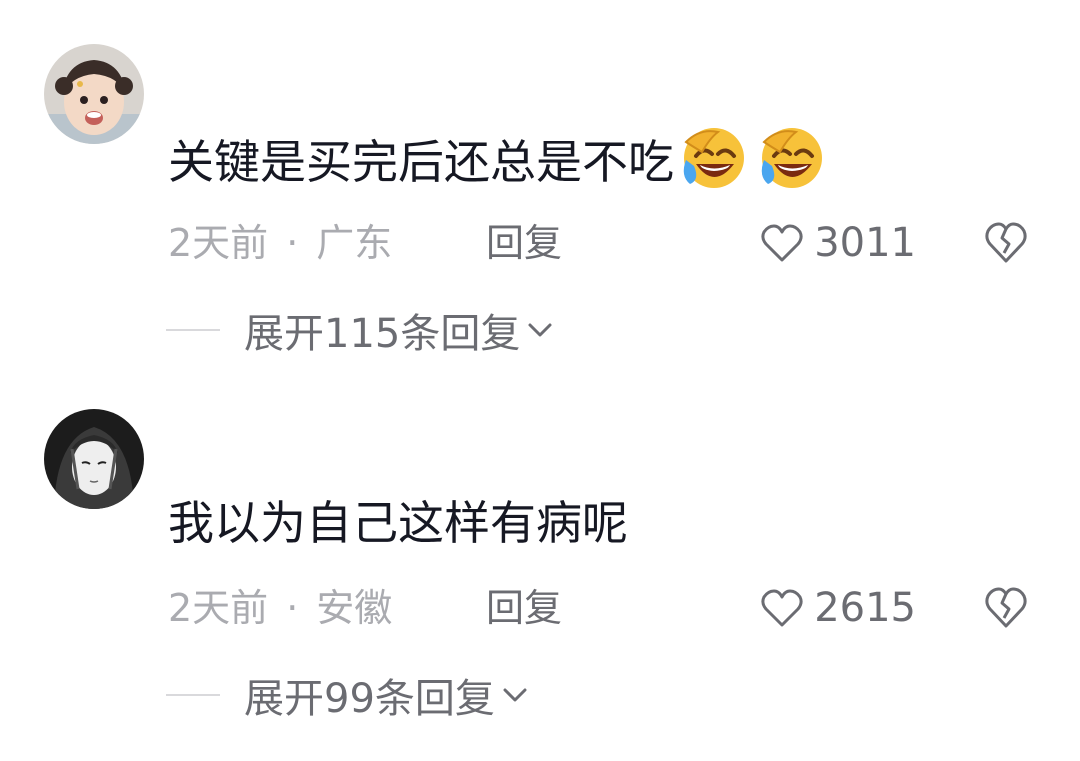 The width and height of the screenshot is (1080, 761). I want to click on expand-replies-button: 展开115条回复, so click(360, 330).